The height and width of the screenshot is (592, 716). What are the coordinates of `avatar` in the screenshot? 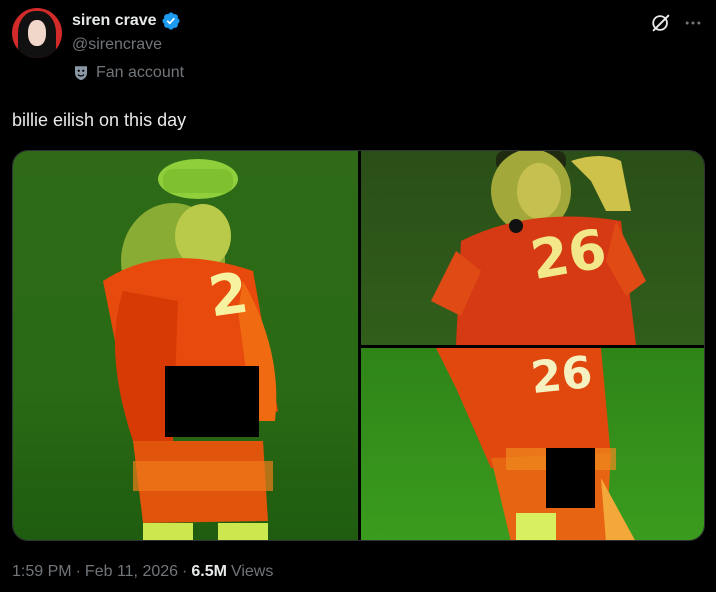 It's located at (37, 33).